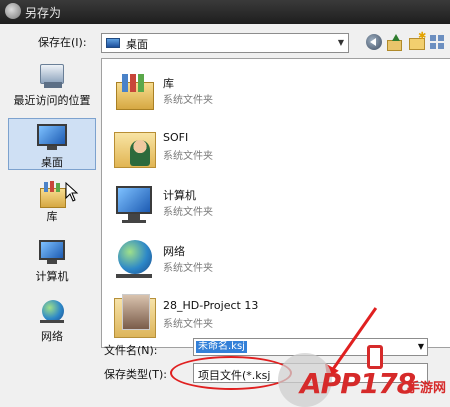  I want to click on save-in-value: 桌面, so click(137, 44).